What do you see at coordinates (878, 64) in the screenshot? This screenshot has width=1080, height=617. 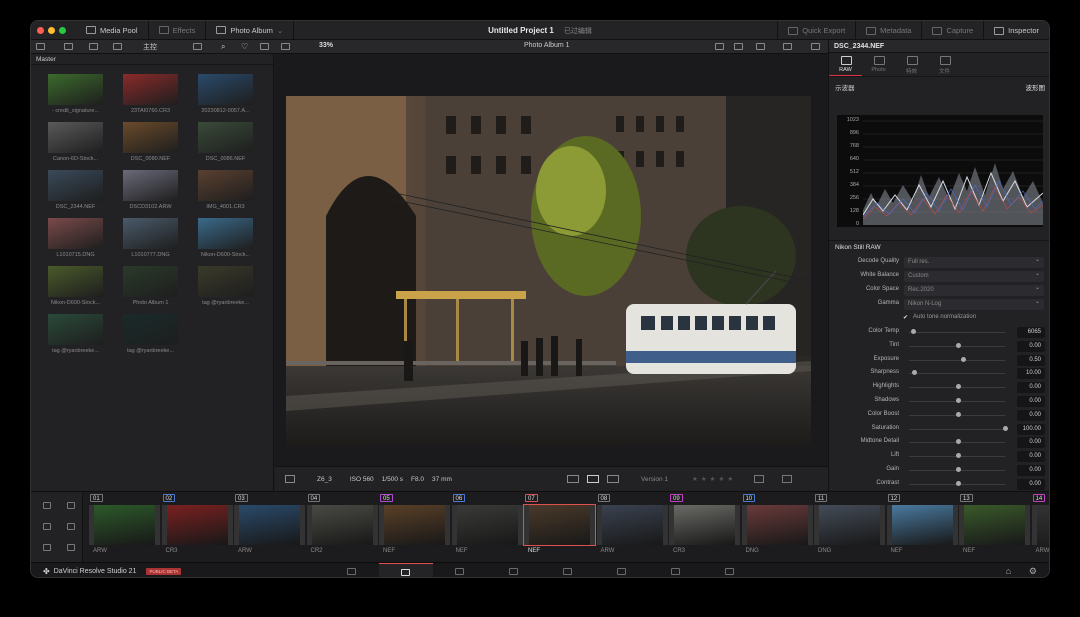 I see `inspector-tab: Photo` at bounding box center [878, 64].